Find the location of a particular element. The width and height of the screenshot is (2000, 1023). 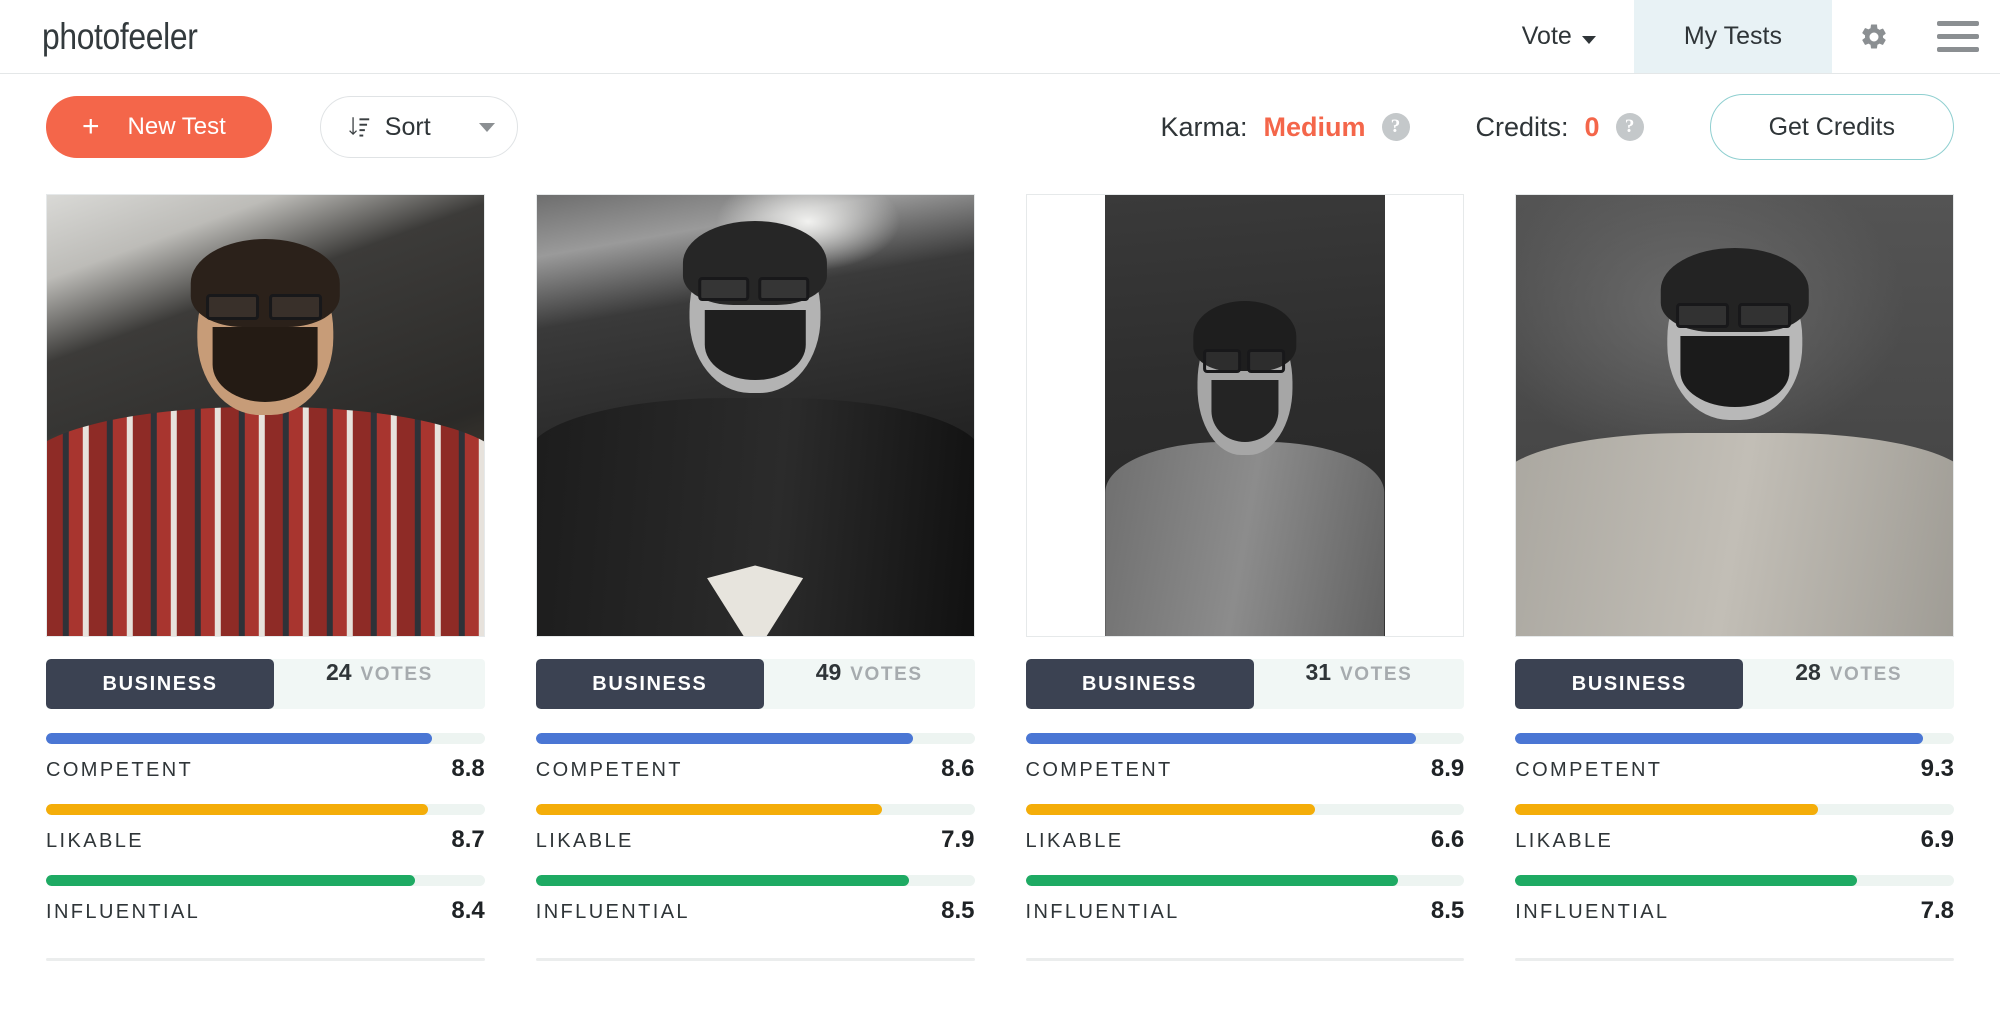

card-type-bar: BUSINESS 24 VOTES is located at coordinates (265, 684).